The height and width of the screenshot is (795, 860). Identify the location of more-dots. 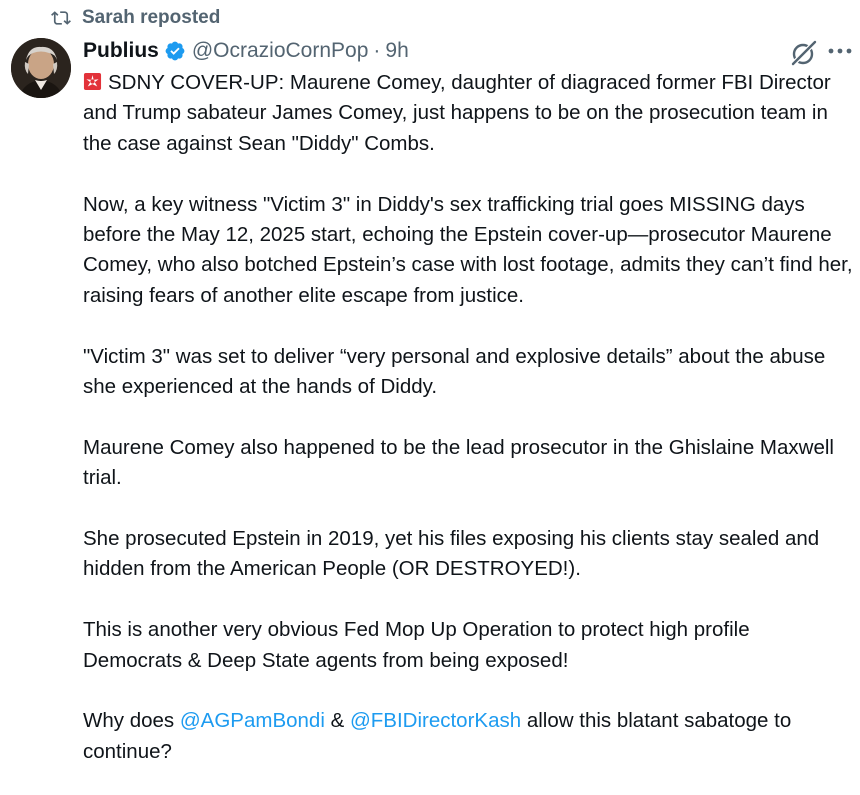
(840, 51).